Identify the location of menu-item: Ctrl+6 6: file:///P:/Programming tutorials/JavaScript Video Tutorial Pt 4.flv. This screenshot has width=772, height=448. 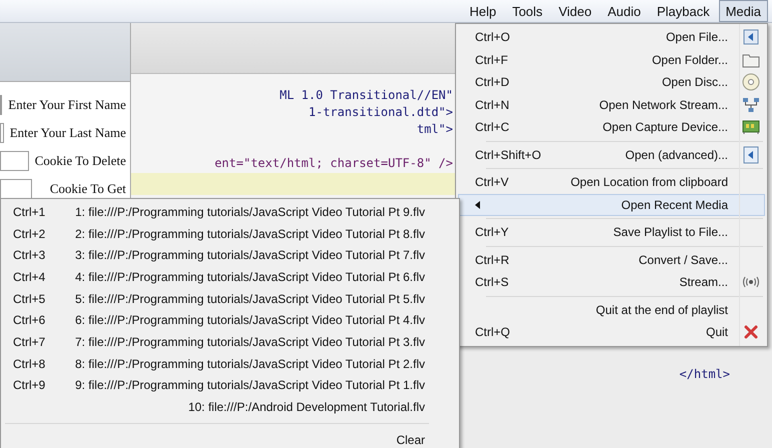
(230, 320).